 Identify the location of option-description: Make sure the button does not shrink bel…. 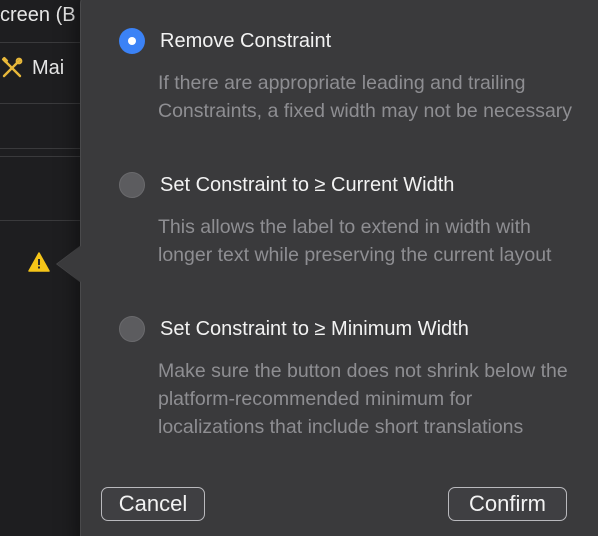
(363, 399).